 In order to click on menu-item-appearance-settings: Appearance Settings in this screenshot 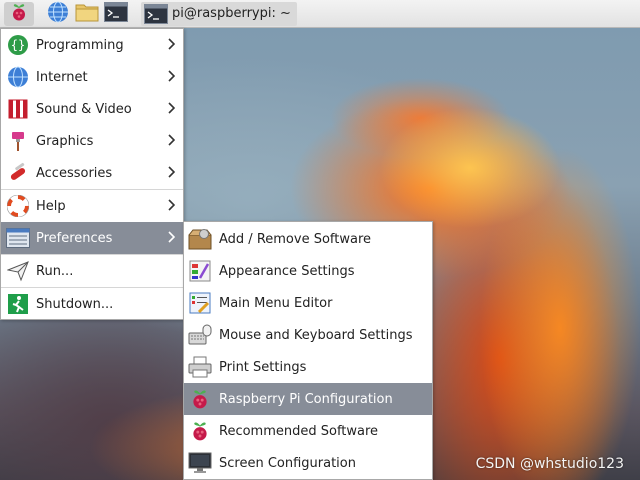, I will do `click(308, 271)`.